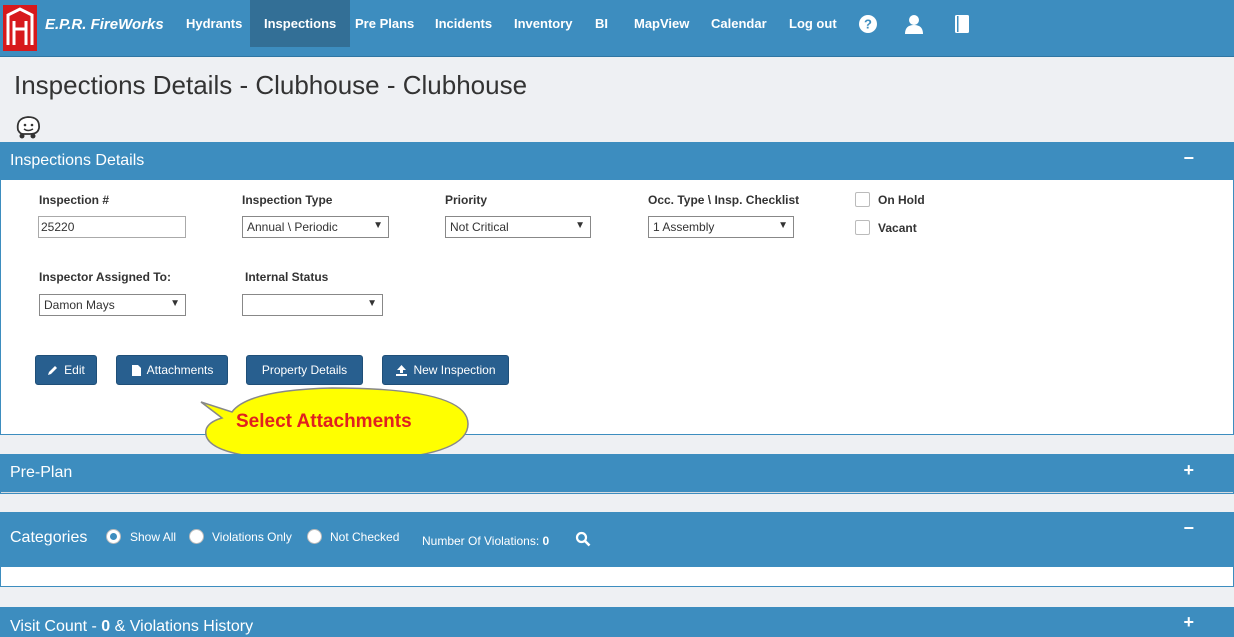 This screenshot has height=637, width=1234. I want to click on inspection-number-label: Inspection #, so click(74, 200).